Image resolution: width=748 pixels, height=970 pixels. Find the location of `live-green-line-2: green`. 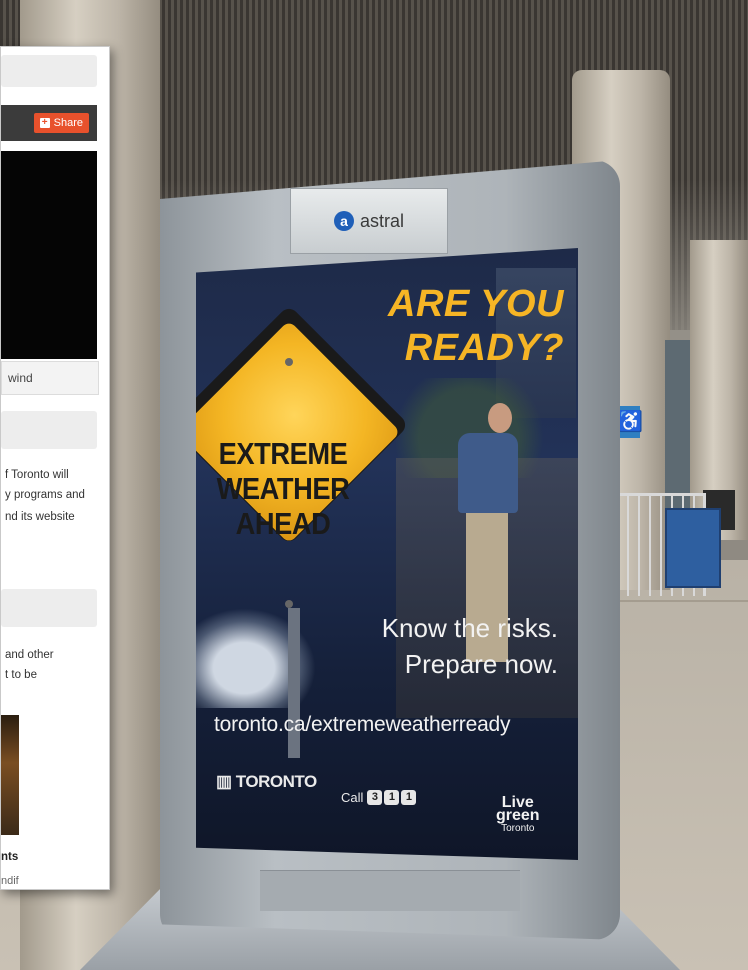

live-green-line-2: green is located at coordinates (518, 815).